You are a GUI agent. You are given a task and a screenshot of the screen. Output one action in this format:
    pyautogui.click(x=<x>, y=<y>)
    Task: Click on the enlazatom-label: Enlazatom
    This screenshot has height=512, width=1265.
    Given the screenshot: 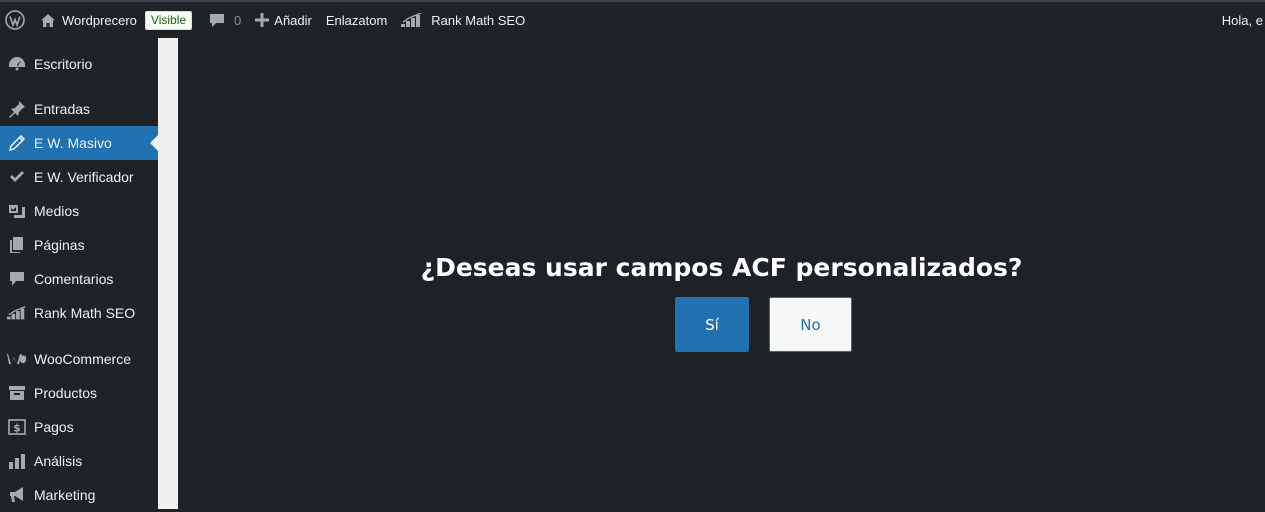 What is the action you would take?
    pyautogui.click(x=356, y=20)
    